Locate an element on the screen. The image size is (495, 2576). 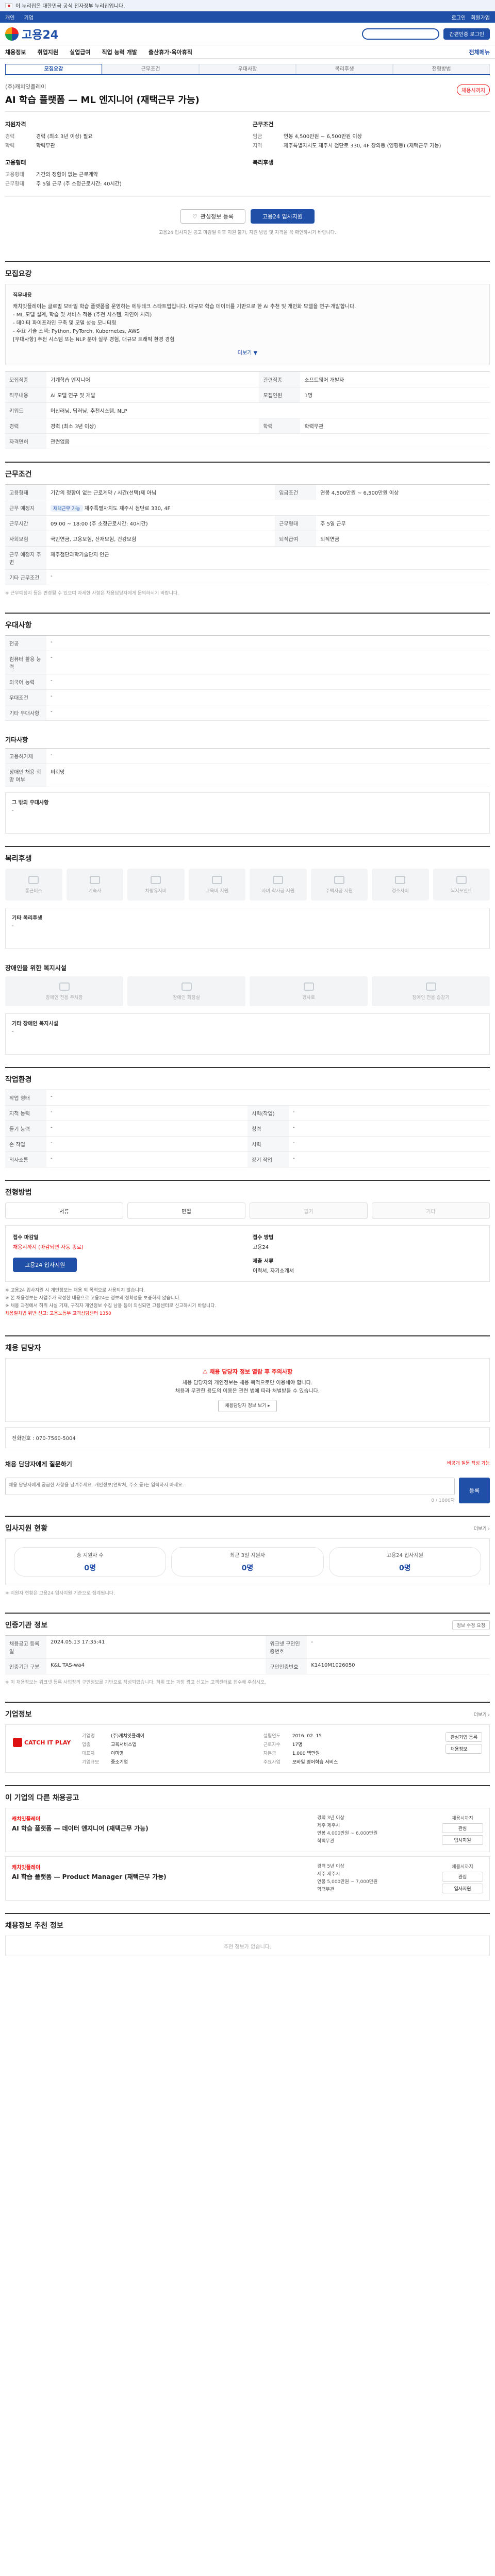
warning-hotline: 채용절차법 위반 신고: 고용노동부 고객상담센터 1350 is located at coordinates (58, 1313).